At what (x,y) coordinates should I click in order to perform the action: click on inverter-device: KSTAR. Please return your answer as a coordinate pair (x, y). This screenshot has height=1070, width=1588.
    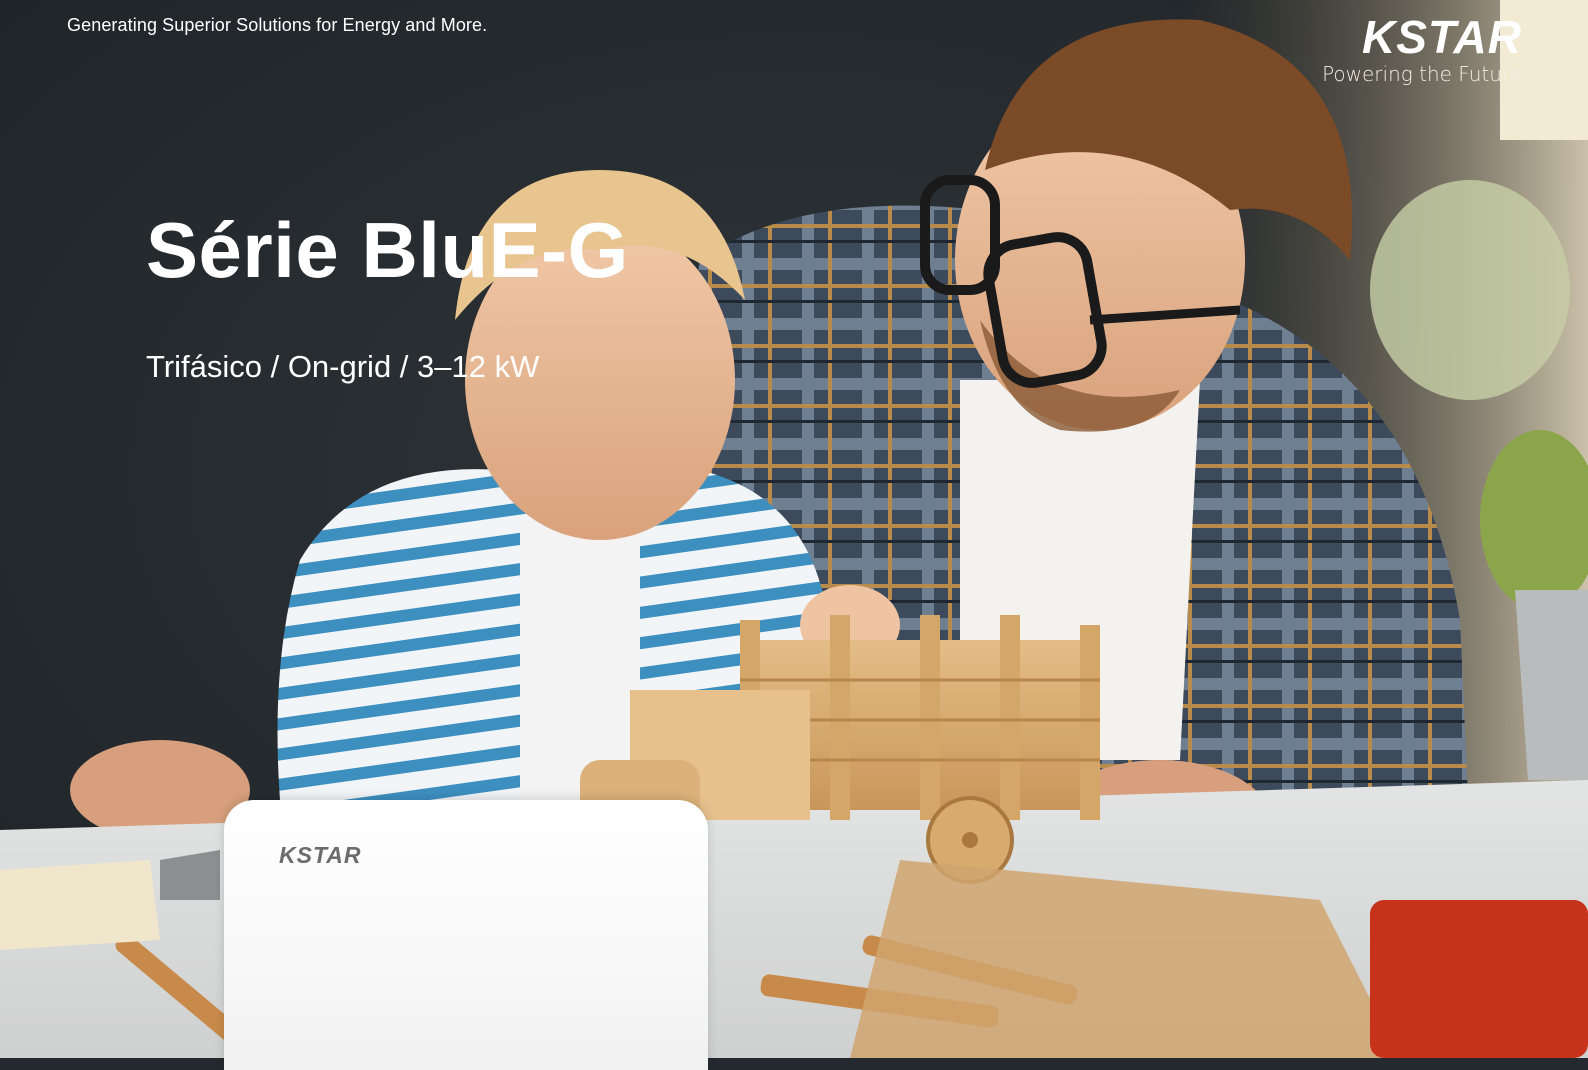
    Looking at the image, I should click on (466, 935).